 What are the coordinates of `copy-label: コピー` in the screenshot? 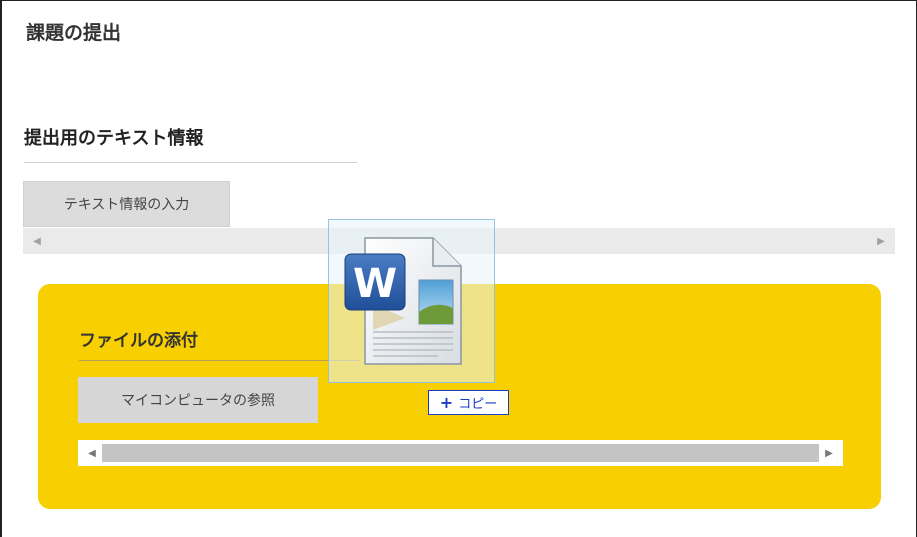 It's located at (478, 404).